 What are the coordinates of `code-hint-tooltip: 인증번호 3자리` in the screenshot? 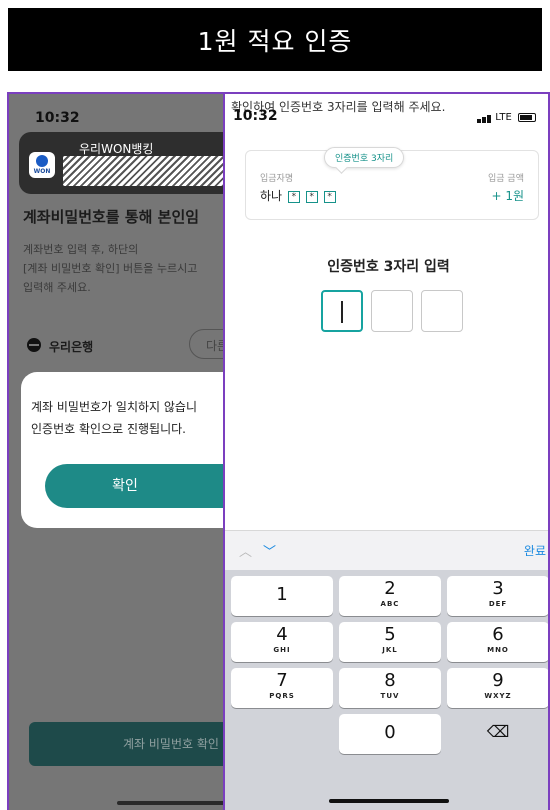 It's located at (364, 157).